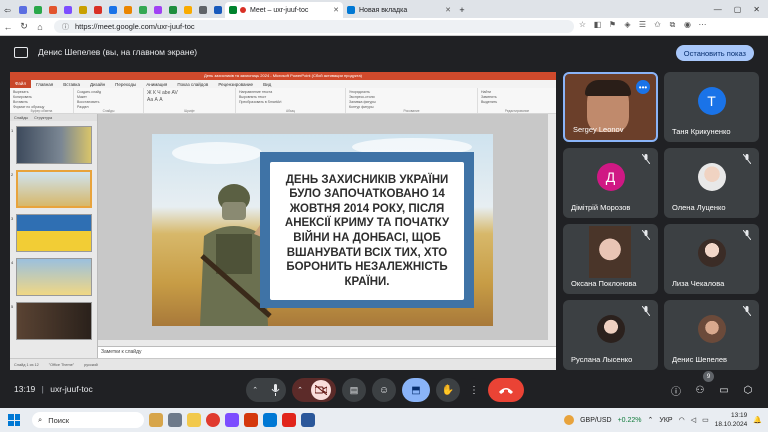  Describe the element at coordinates (597, 26) in the screenshot. I see `extension-icon: ◧` at that location.